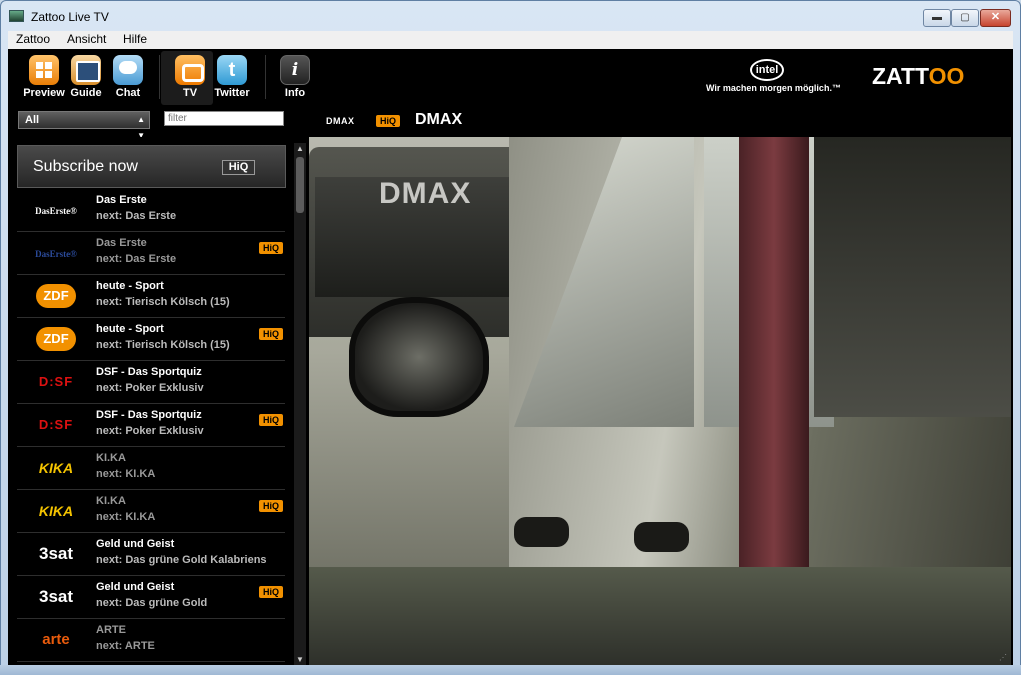  Describe the element at coordinates (510, 16) in the screenshot. I see `title-bar: Zattoo Live TV ▬ ▢ ✕` at that location.